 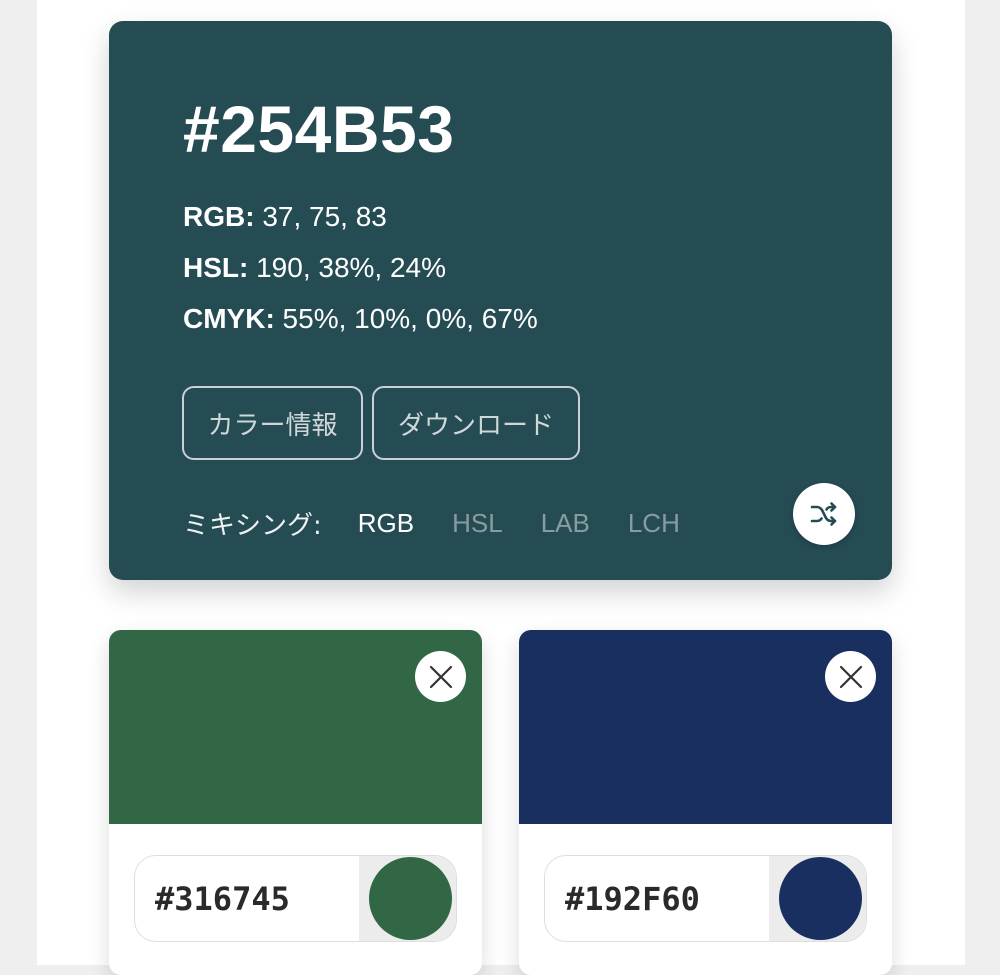 I want to click on shuffle-button, so click(x=824, y=514).